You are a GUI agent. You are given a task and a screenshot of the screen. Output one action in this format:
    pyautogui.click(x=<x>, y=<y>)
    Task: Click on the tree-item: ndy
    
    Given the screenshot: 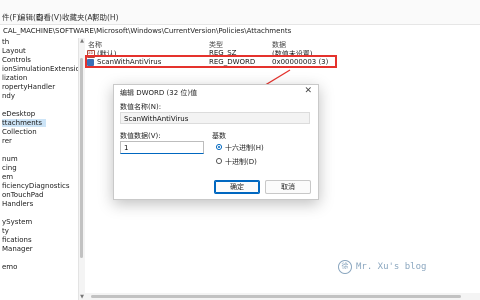 What is the action you would take?
    pyautogui.click(x=8, y=96)
    